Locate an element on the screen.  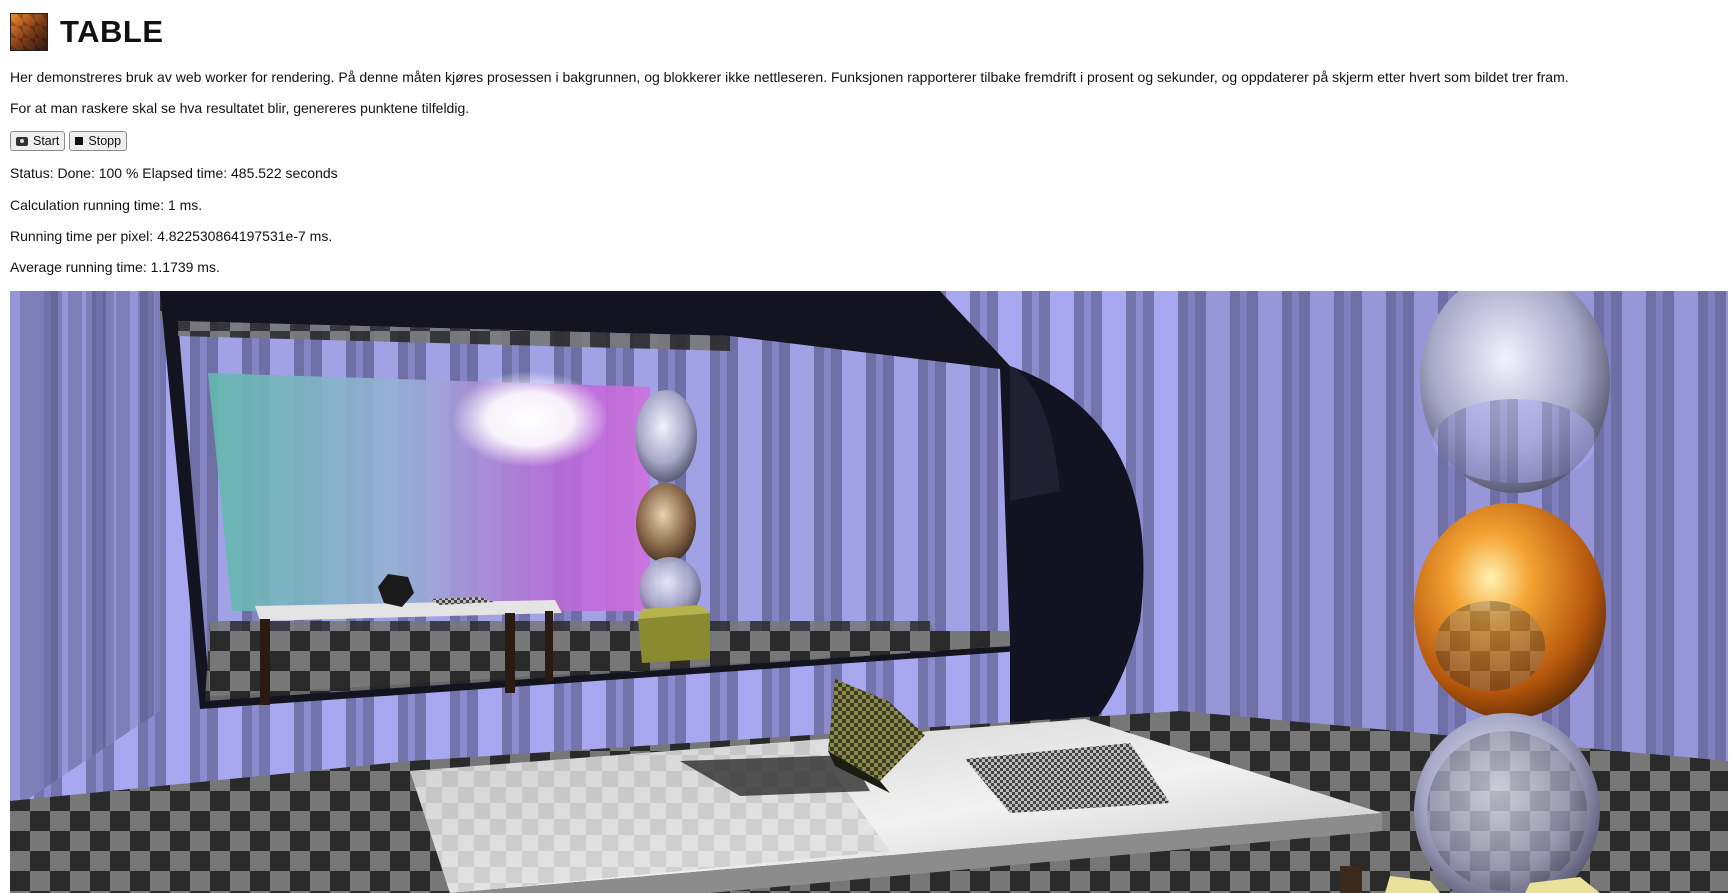
reflected-glass-sphere-top is located at coordinates (666, 436).